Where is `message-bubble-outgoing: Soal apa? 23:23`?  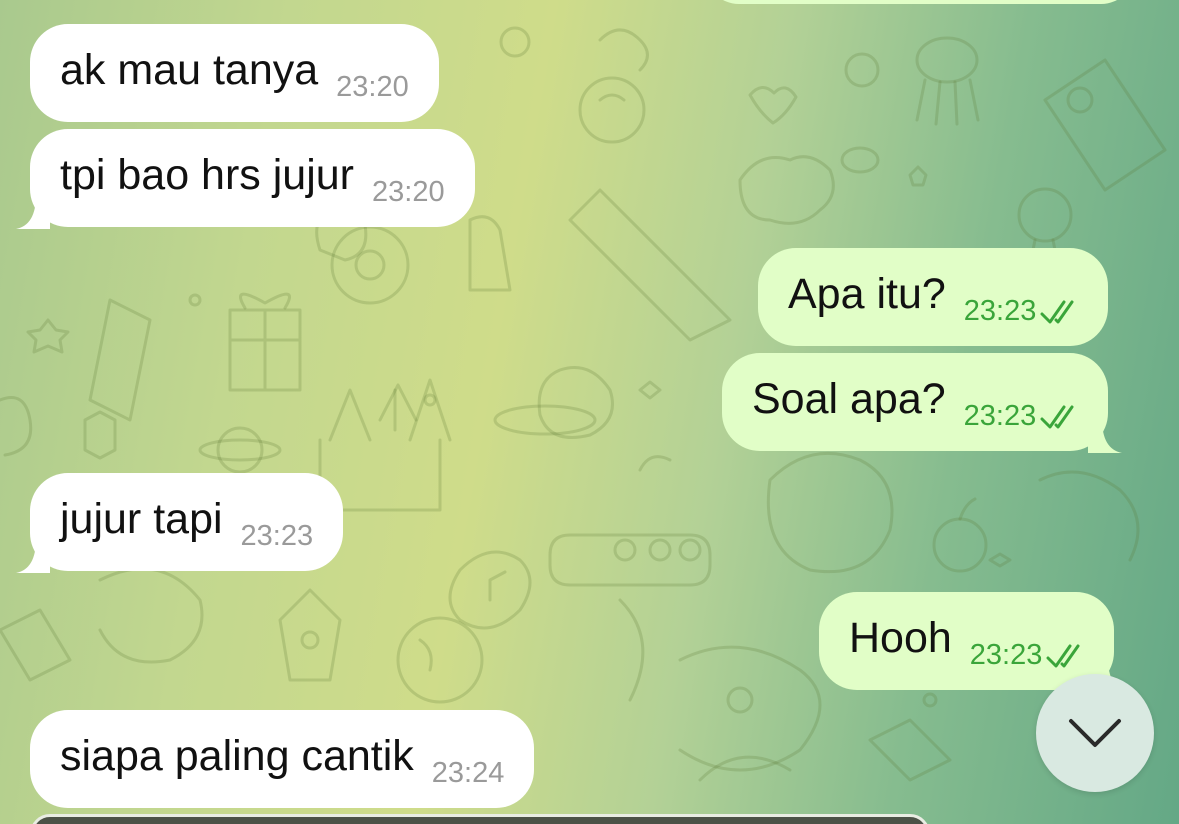 message-bubble-outgoing: Soal apa? 23:23 is located at coordinates (922, 403).